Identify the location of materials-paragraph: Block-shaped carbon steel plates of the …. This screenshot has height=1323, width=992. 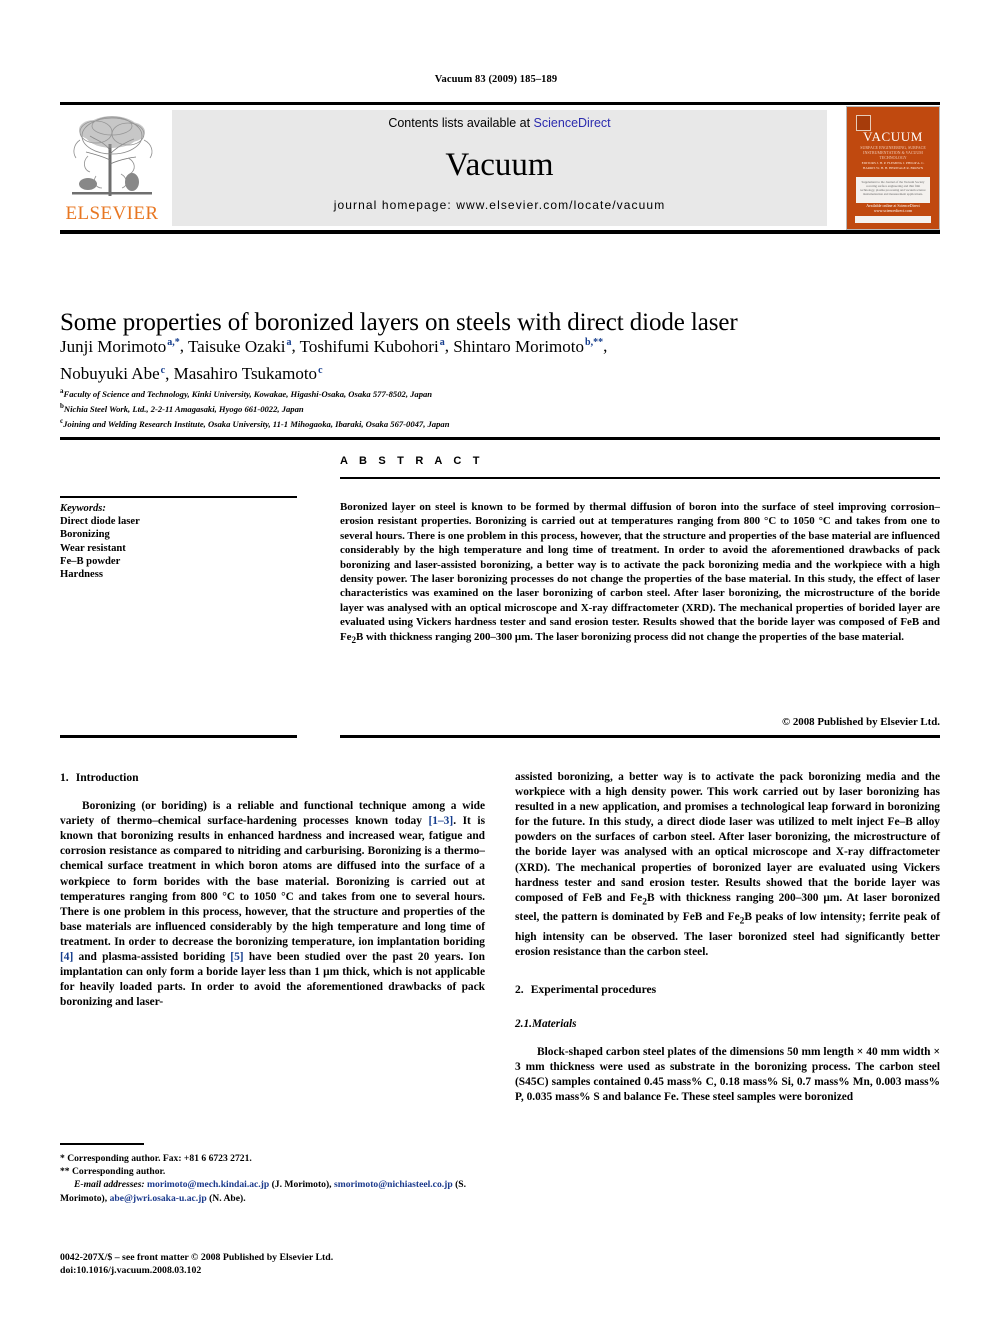
(727, 1074).